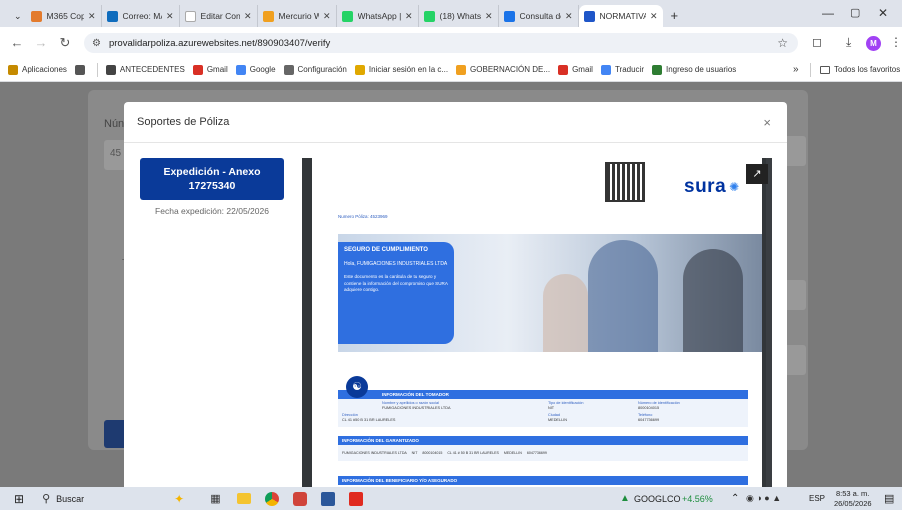  What do you see at coordinates (327, 498) in the screenshot?
I see `word-icon` at bounding box center [327, 498].